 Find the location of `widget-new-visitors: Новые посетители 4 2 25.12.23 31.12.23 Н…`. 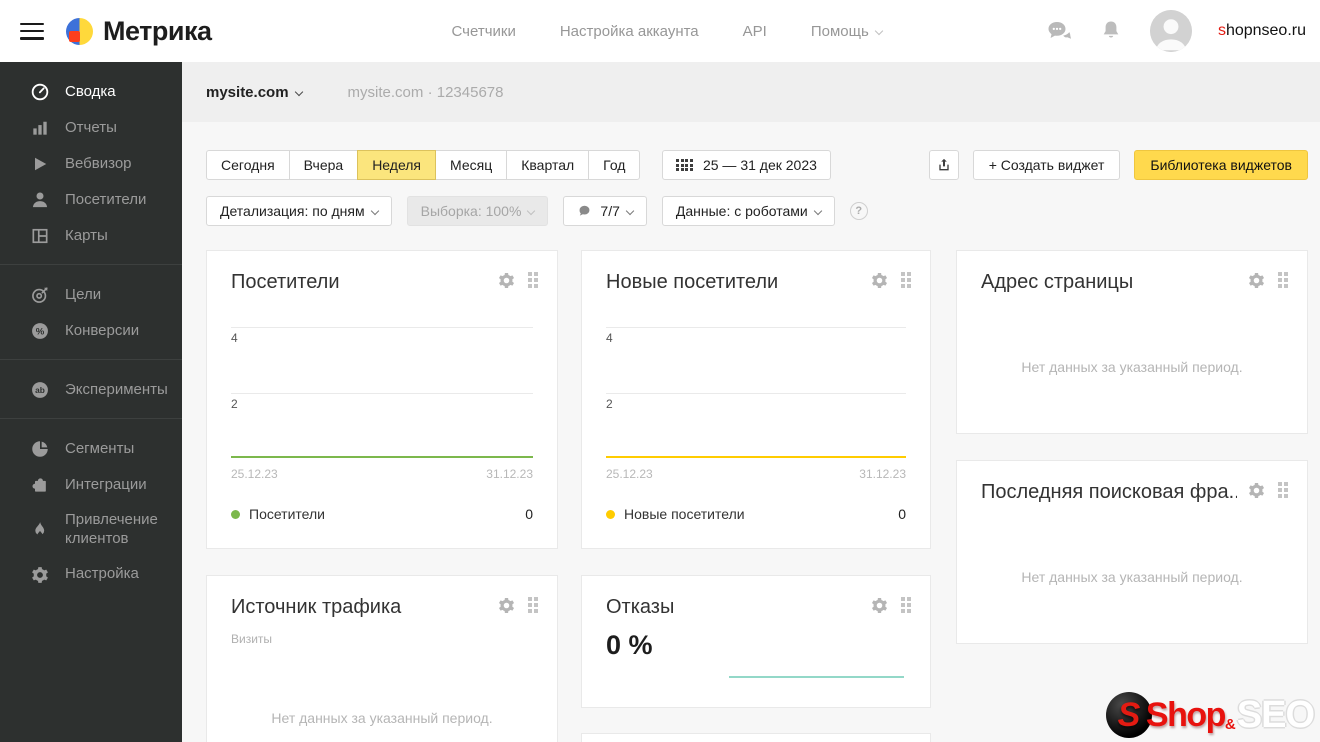

widget-new-visitors: Новые посетители 4 2 25.12.23 31.12.23 Н… is located at coordinates (756, 399).